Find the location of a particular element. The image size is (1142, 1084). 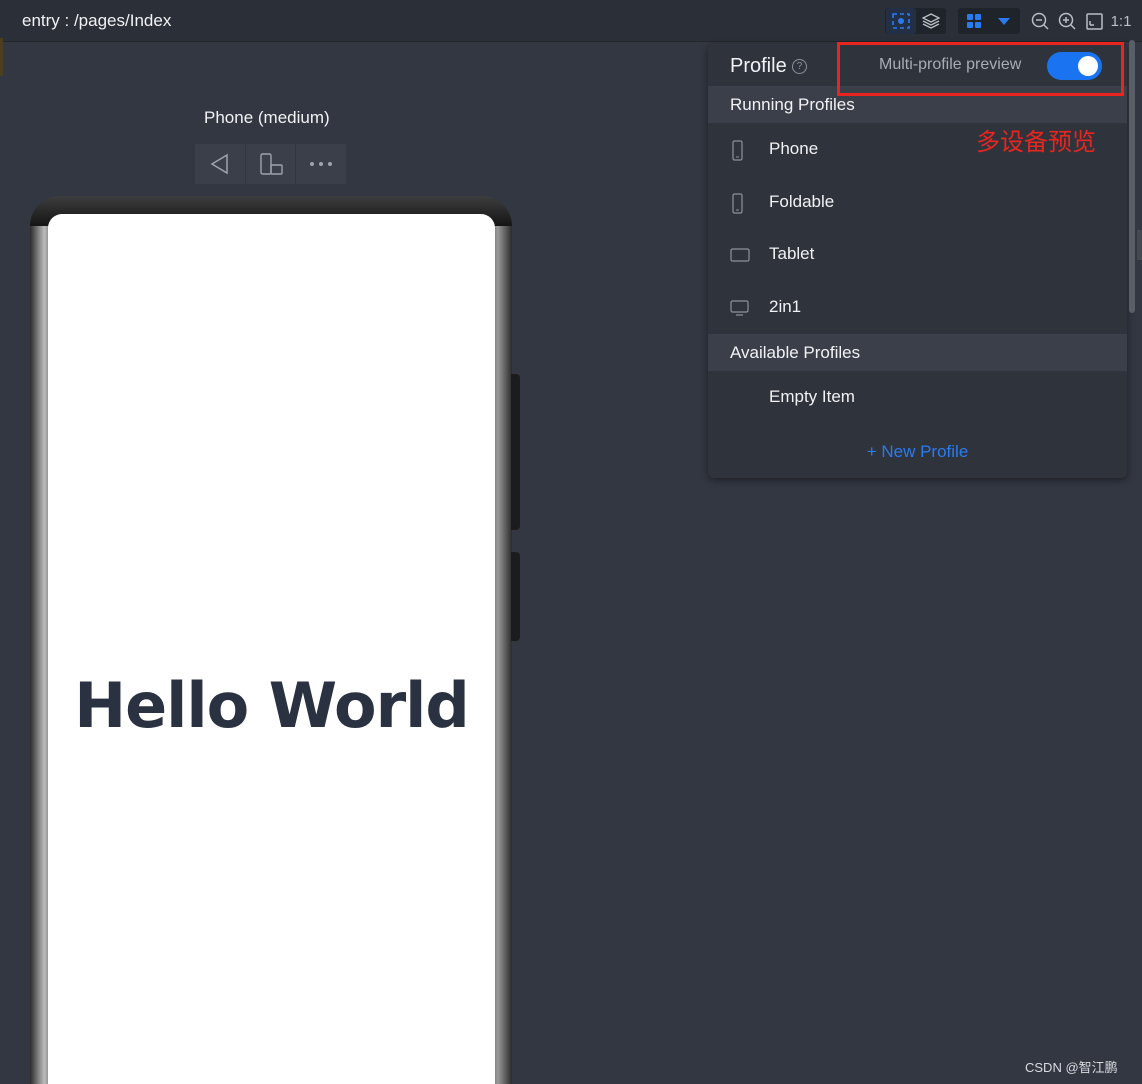

phone-volume-button is located at coordinates (515, 452).